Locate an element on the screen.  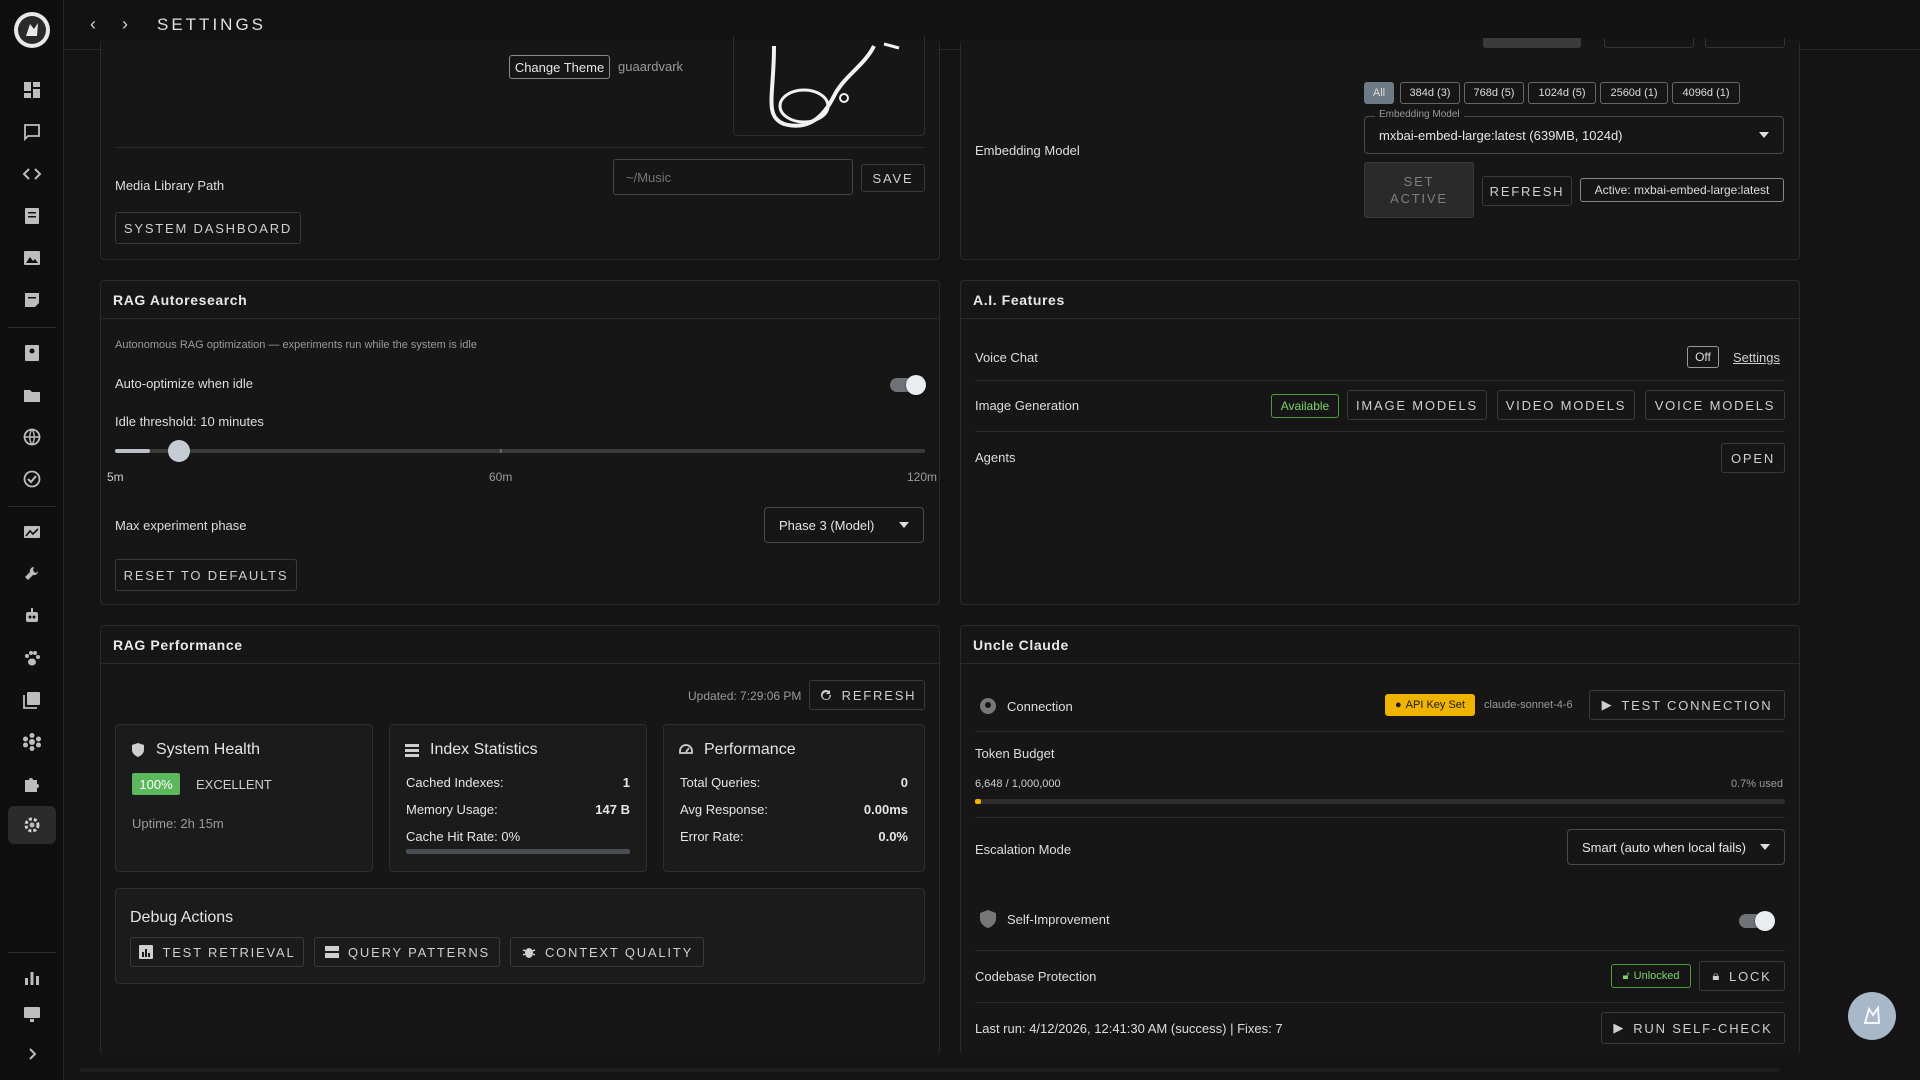
monitor-icon is located at coordinates (32, 1014).